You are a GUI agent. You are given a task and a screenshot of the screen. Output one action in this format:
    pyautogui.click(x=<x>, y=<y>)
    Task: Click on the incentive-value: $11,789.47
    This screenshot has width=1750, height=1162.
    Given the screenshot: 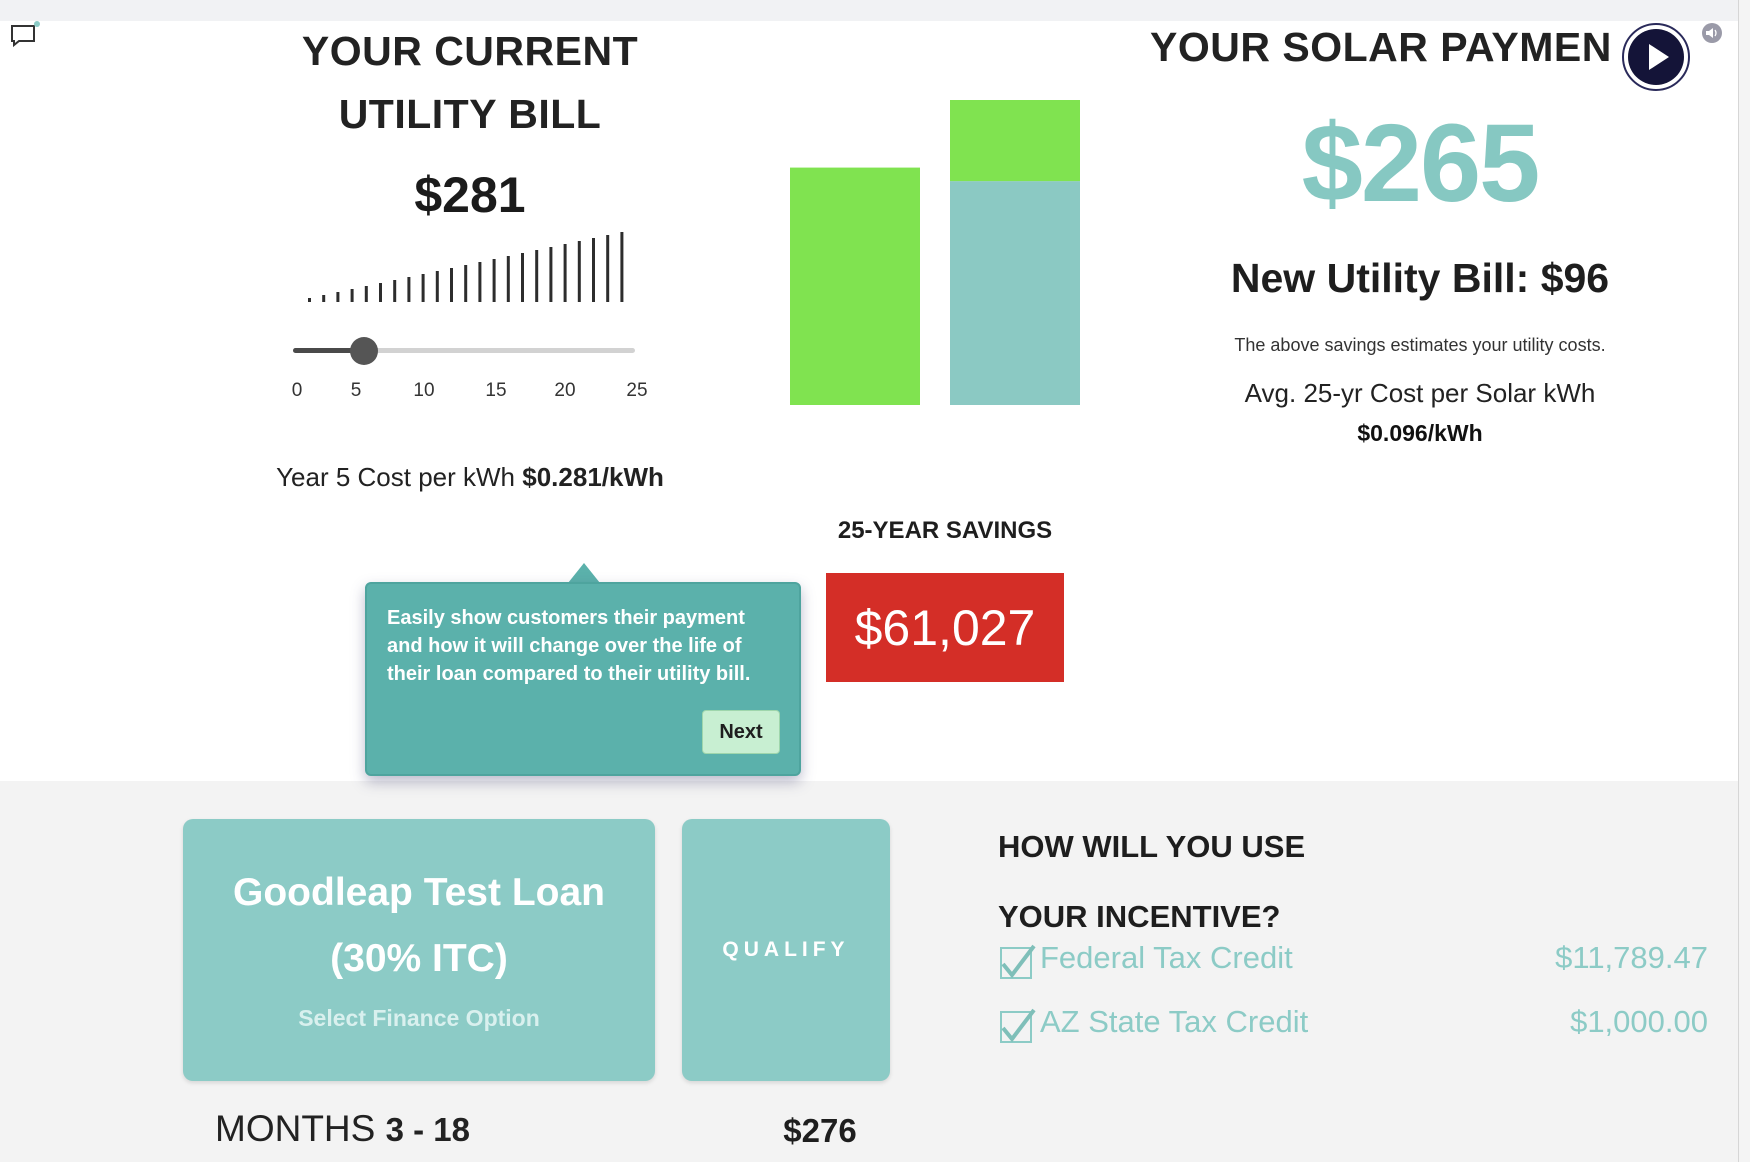 What is the action you would take?
    pyautogui.click(x=1631, y=957)
    